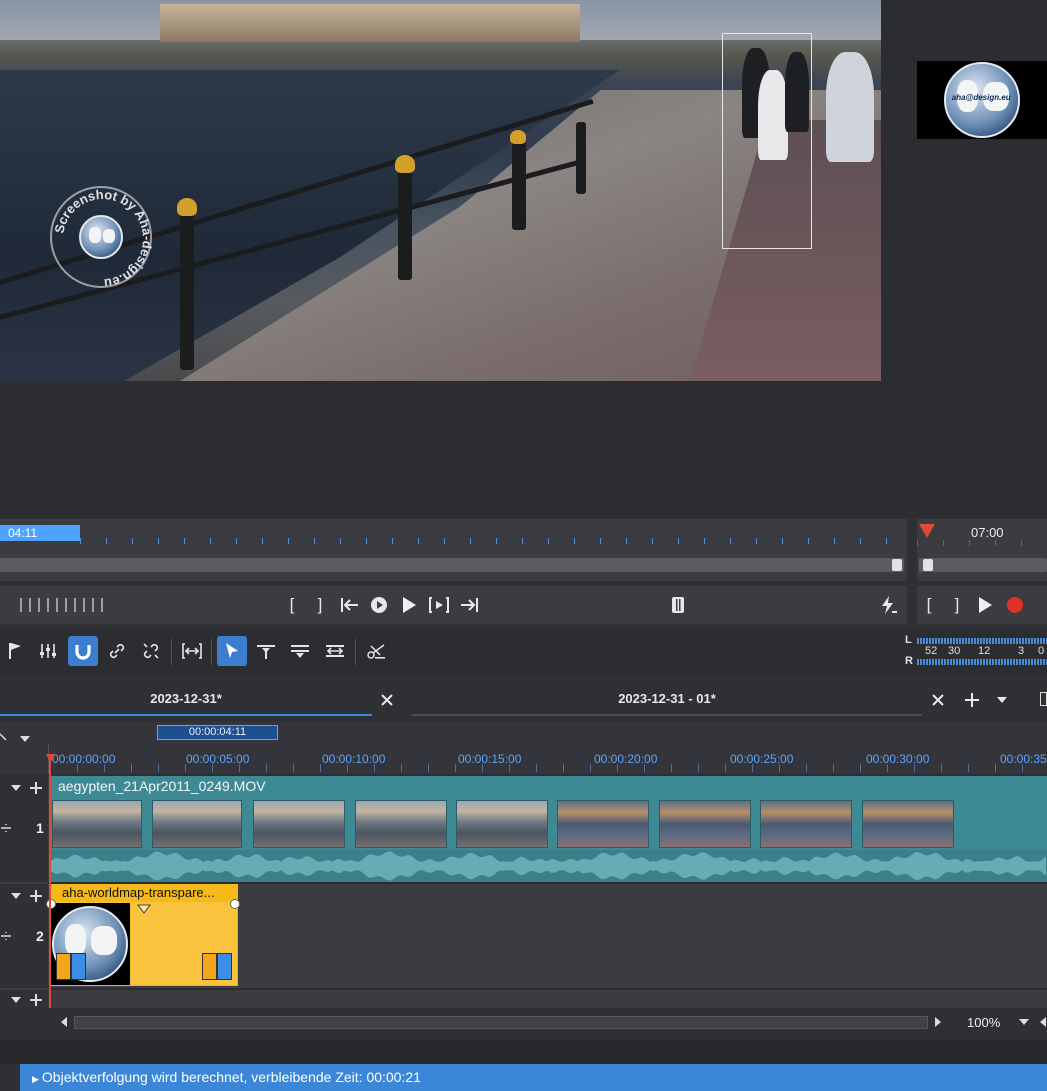 The image size is (1047, 1091). What do you see at coordinates (40, 936) in the screenshot?
I see `track-number: 2` at bounding box center [40, 936].